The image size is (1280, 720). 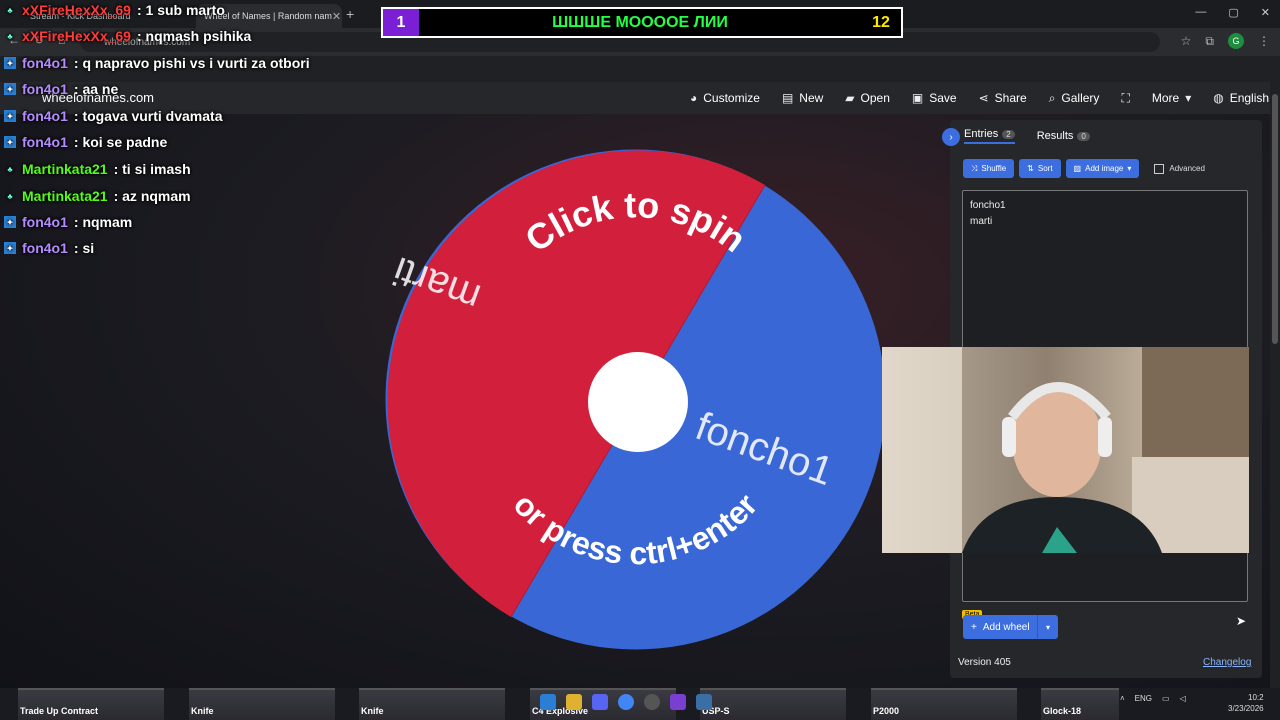 I want to click on score-right: 12, so click(x=881, y=22).